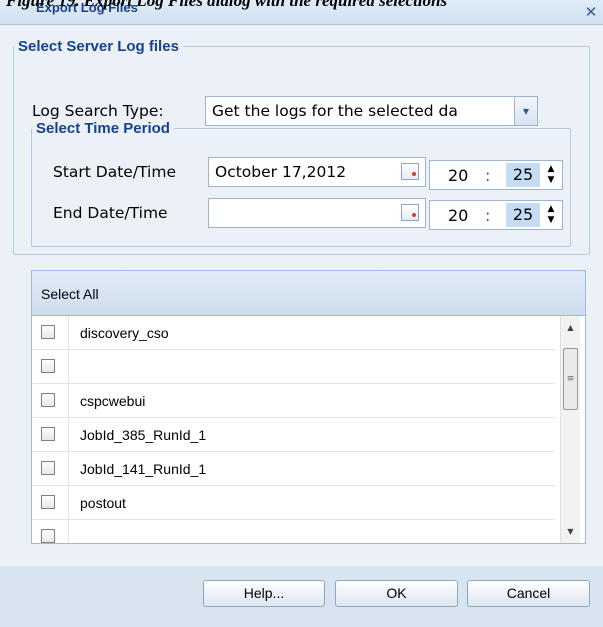 This screenshot has width=603, height=627. What do you see at coordinates (496, 175) in the screenshot?
I see `start-time-spinner: 20 : 25 ▲ ▼` at bounding box center [496, 175].